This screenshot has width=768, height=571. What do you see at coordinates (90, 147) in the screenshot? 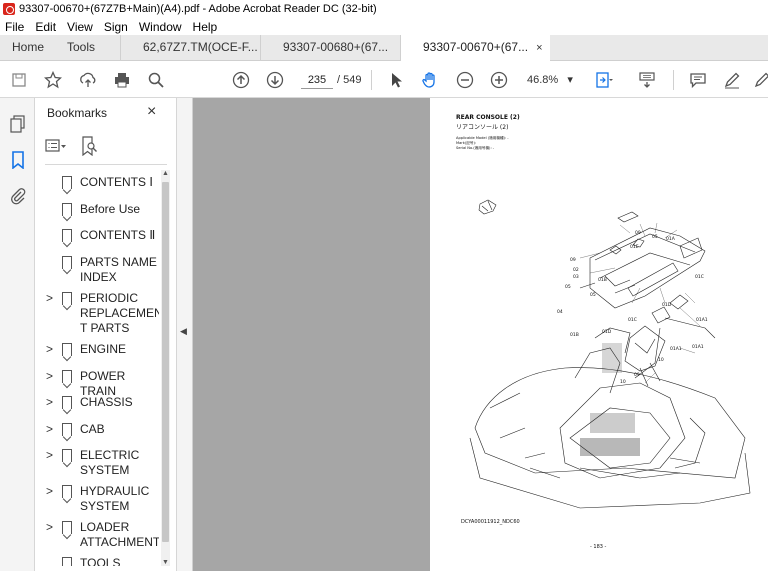
I see `find-bookmark-icon` at bounding box center [90, 147].